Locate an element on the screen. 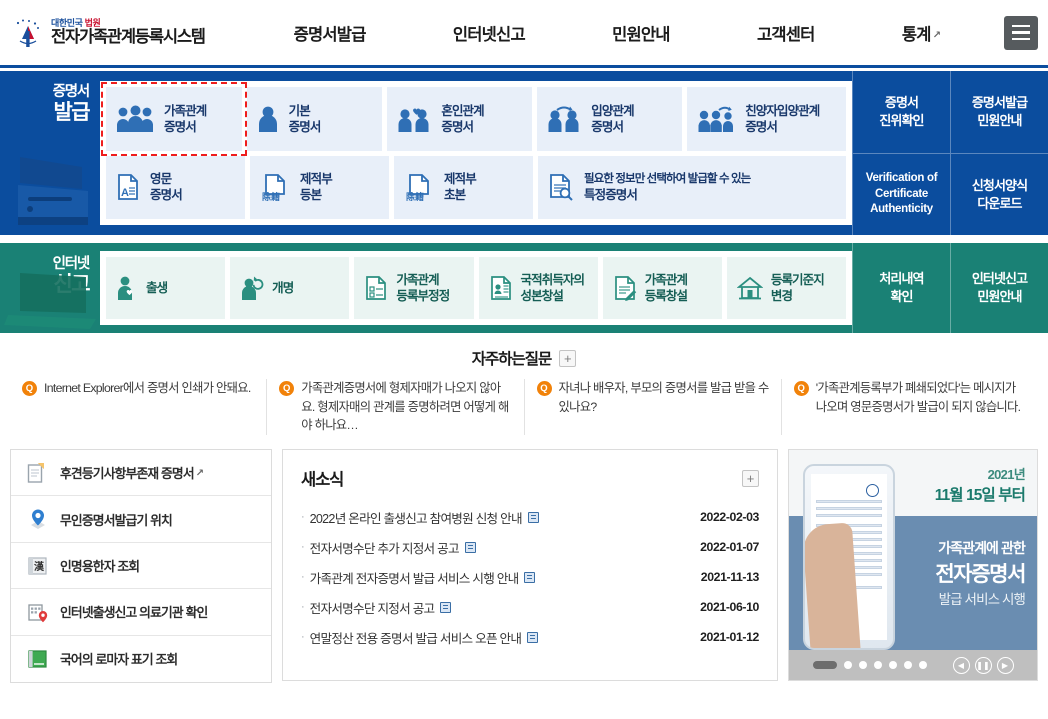 The height and width of the screenshot is (719, 1048). side-button-line1: 신청서양식 is located at coordinates (999, 185).